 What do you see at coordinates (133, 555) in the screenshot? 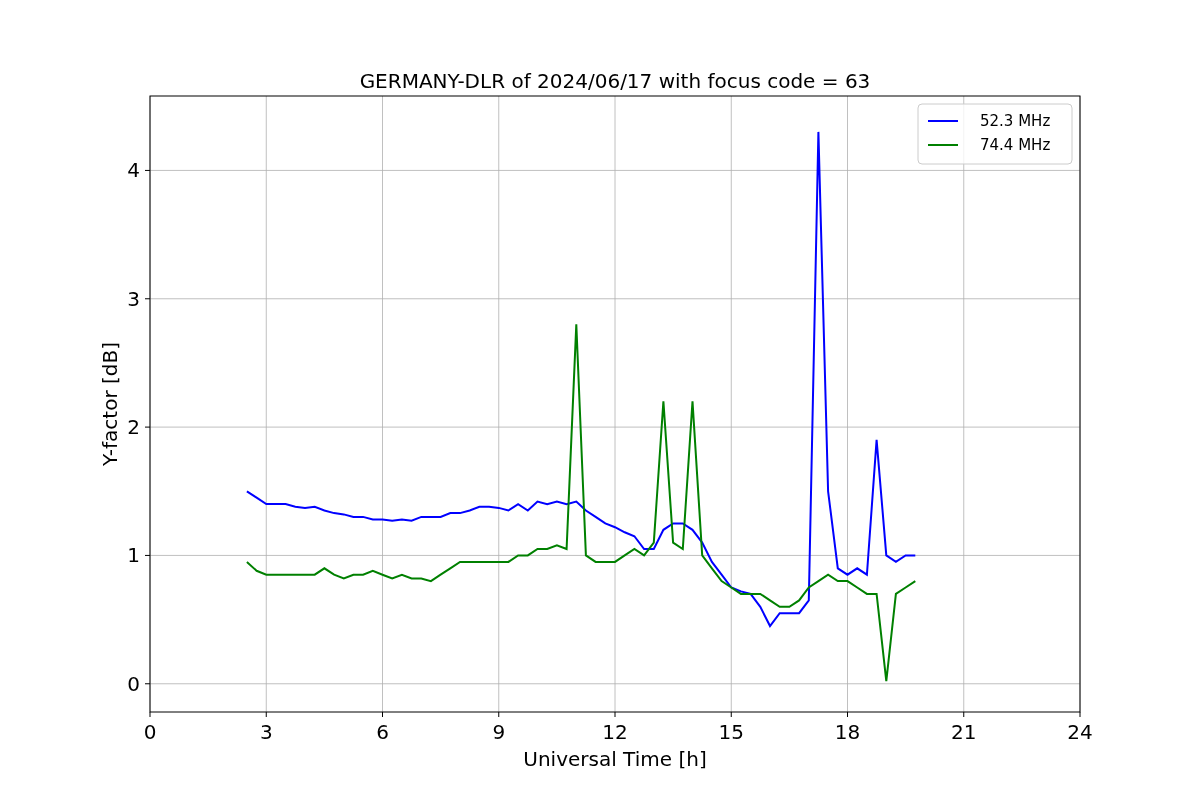
I see `tick-label: 1` at bounding box center [133, 555].